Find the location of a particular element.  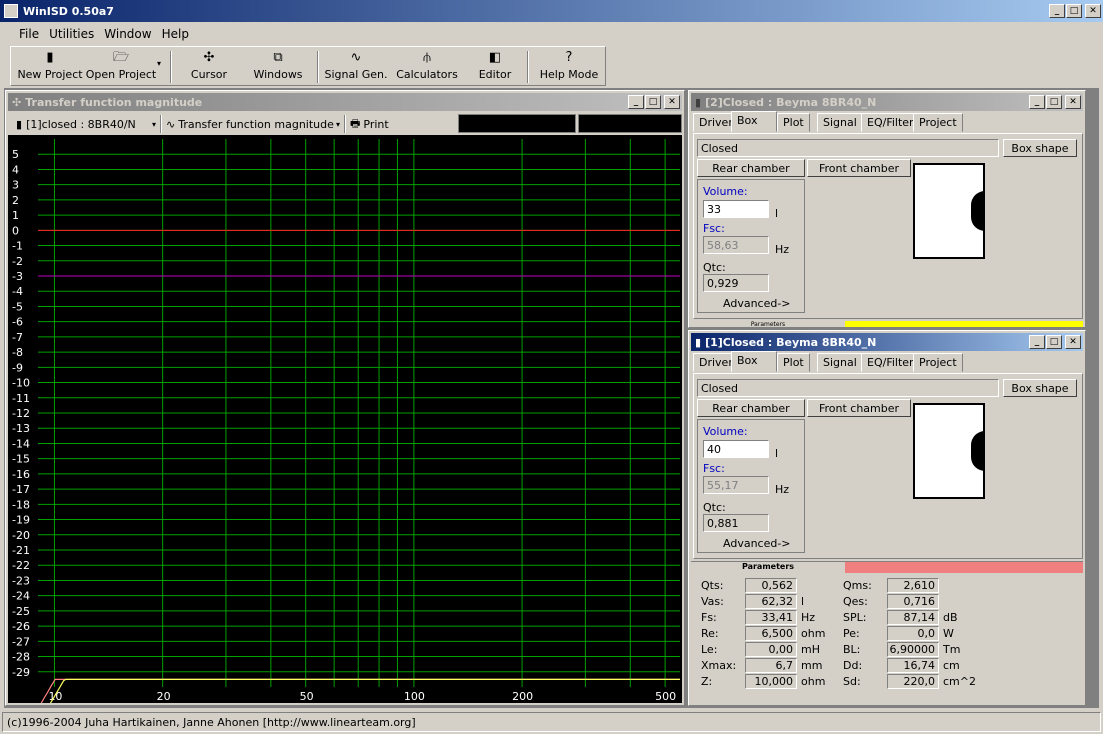

menu-file: File is located at coordinates (29, 34).